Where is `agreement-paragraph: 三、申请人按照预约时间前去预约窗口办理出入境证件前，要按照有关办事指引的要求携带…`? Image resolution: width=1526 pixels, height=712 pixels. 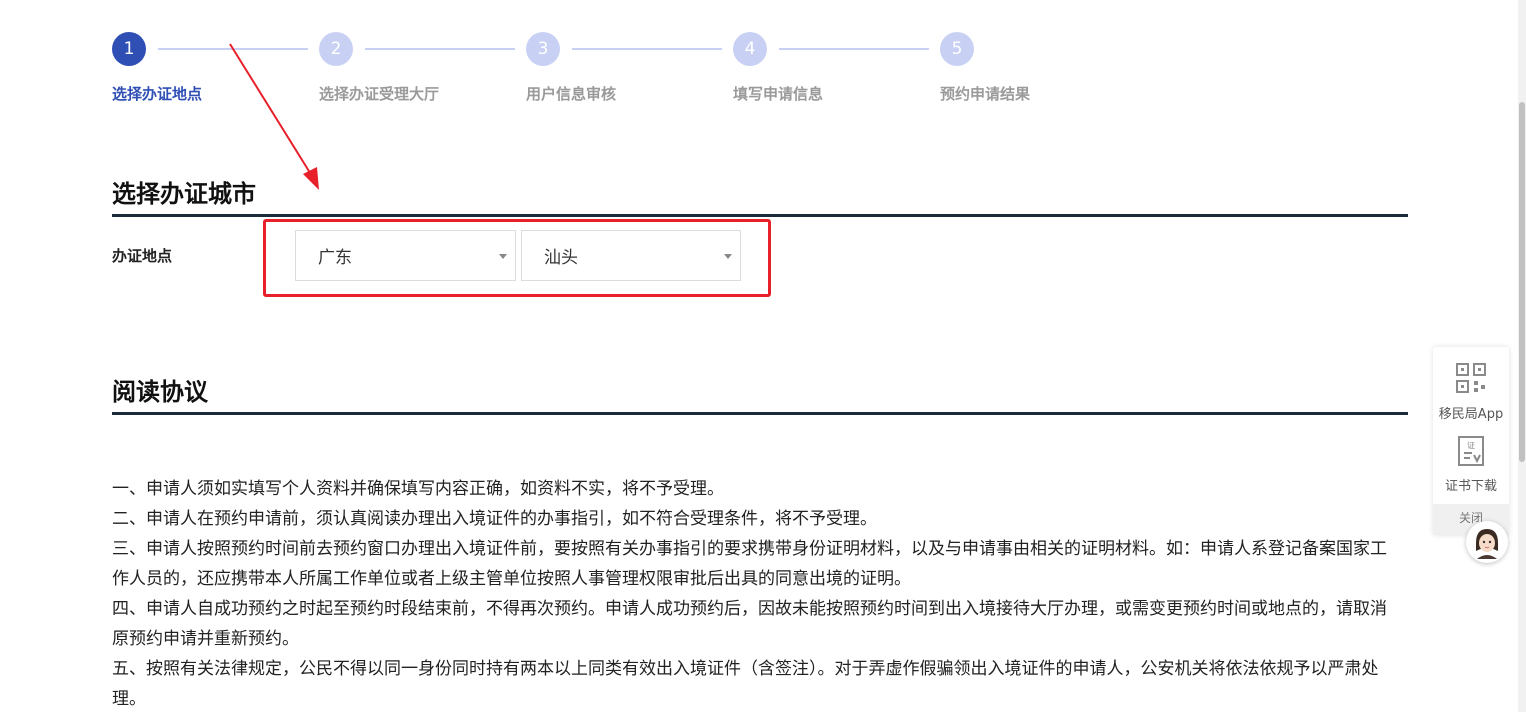
agreement-paragraph: 三、申请人按照预约时间前去预约窗口办理出入境证件前，要按照有关办事指引的要求携带… is located at coordinates (749, 564).